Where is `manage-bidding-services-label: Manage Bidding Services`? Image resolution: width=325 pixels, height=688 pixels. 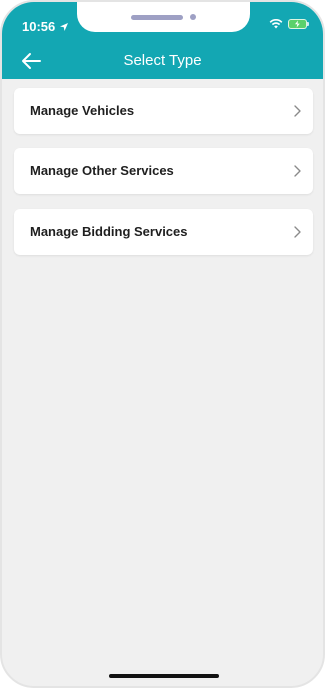 manage-bidding-services-label: Manage Bidding Services is located at coordinates (109, 231).